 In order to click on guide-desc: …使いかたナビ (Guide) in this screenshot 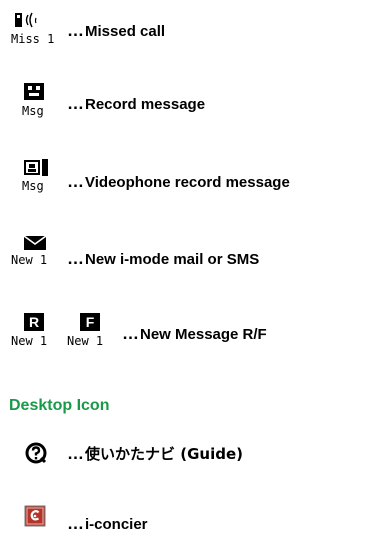, I will do `click(155, 454)`.